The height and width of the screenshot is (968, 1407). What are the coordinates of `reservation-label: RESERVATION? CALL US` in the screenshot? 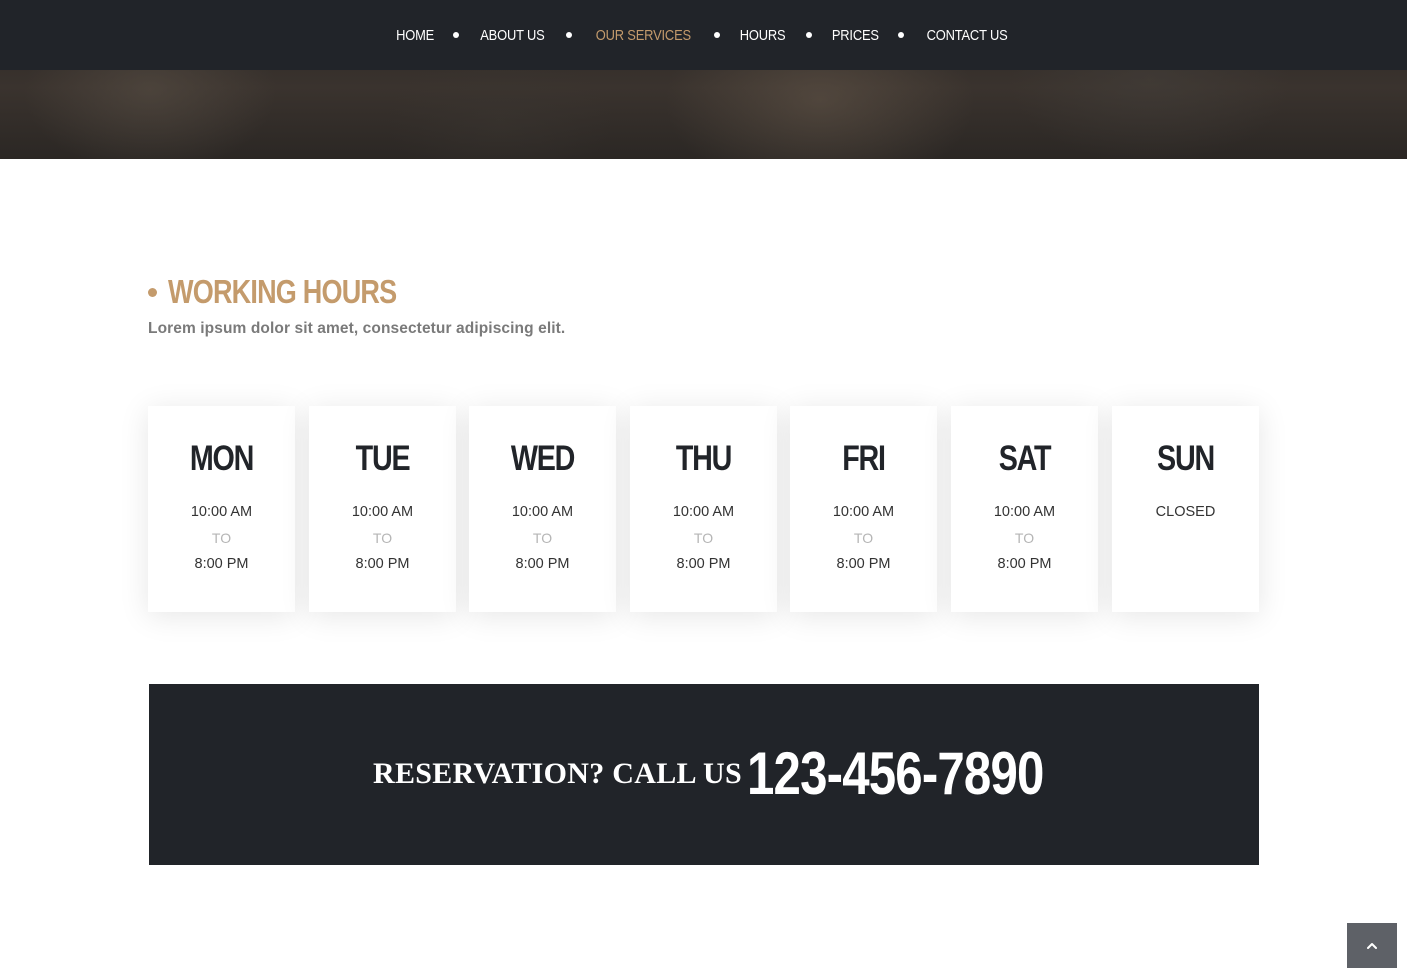 It's located at (557, 773).